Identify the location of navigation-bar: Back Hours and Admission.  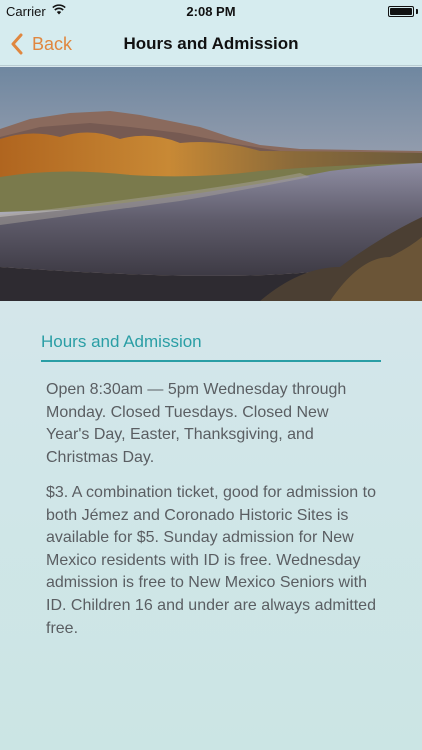
(211, 44).